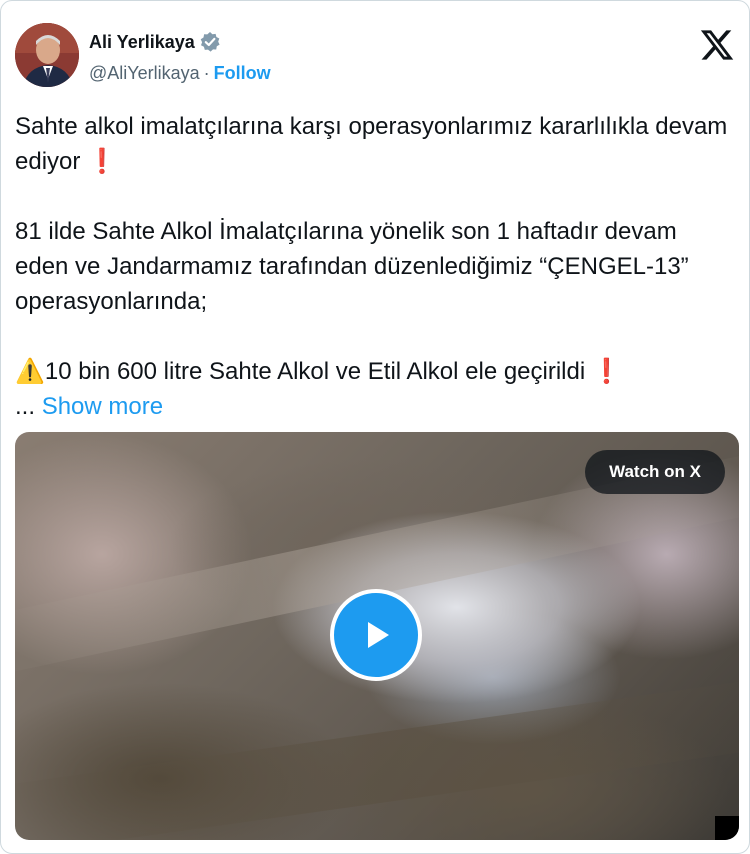  What do you see at coordinates (210, 42) in the screenshot?
I see `verified-badge-icon` at bounding box center [210, 42].